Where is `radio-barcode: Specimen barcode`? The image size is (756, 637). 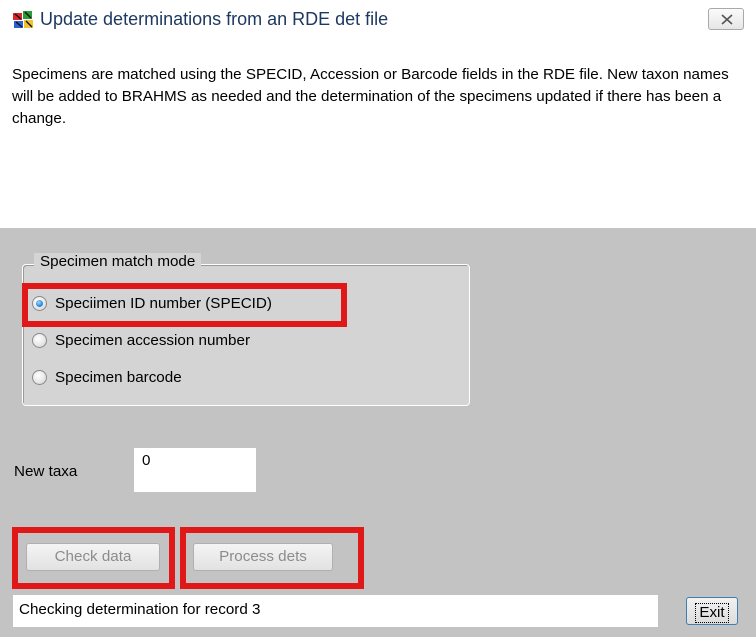 radio-barcode: Specimen barcode is located at coordinates (107, 377).